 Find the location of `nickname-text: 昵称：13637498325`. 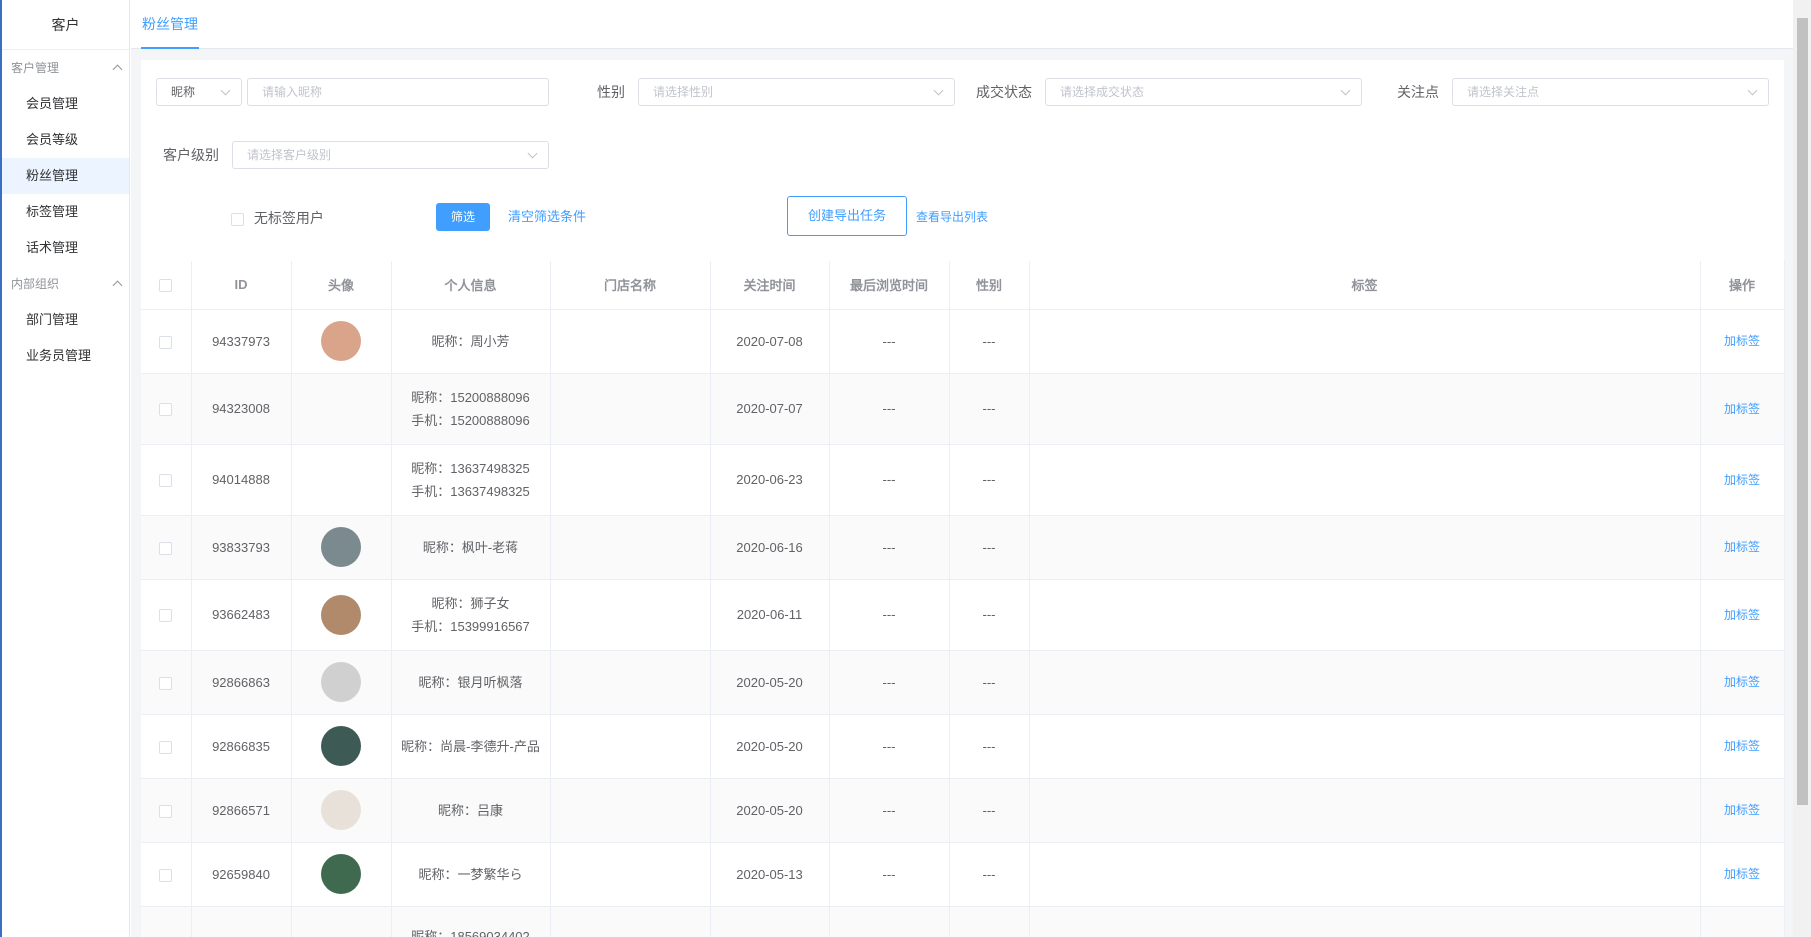

nickname-text: 昵称：13637498325 is located at coordinates (470, 468).